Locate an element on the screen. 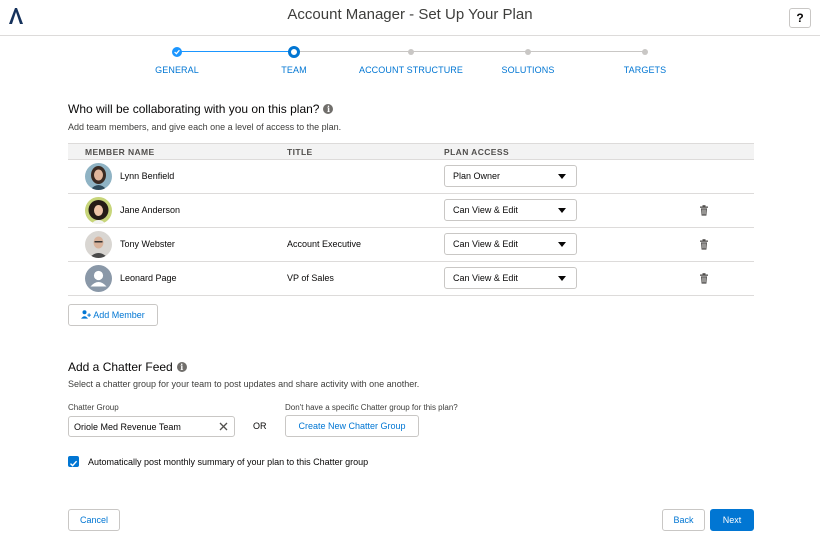 Image resolution: width=820 pixels, height=538 pixels. create-chatter-group-button: Create New Chatter Group is located at coordinates (352, 426).